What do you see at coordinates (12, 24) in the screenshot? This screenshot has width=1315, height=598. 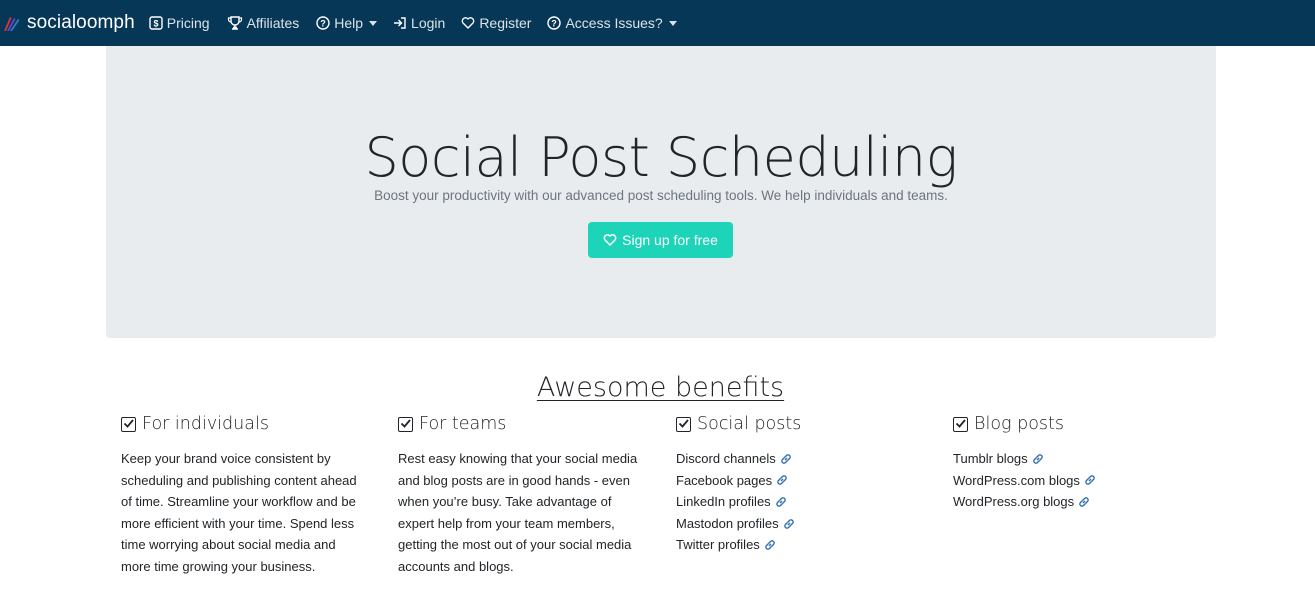 I see `brand-logo-icon` at bounding box center [12, 24].